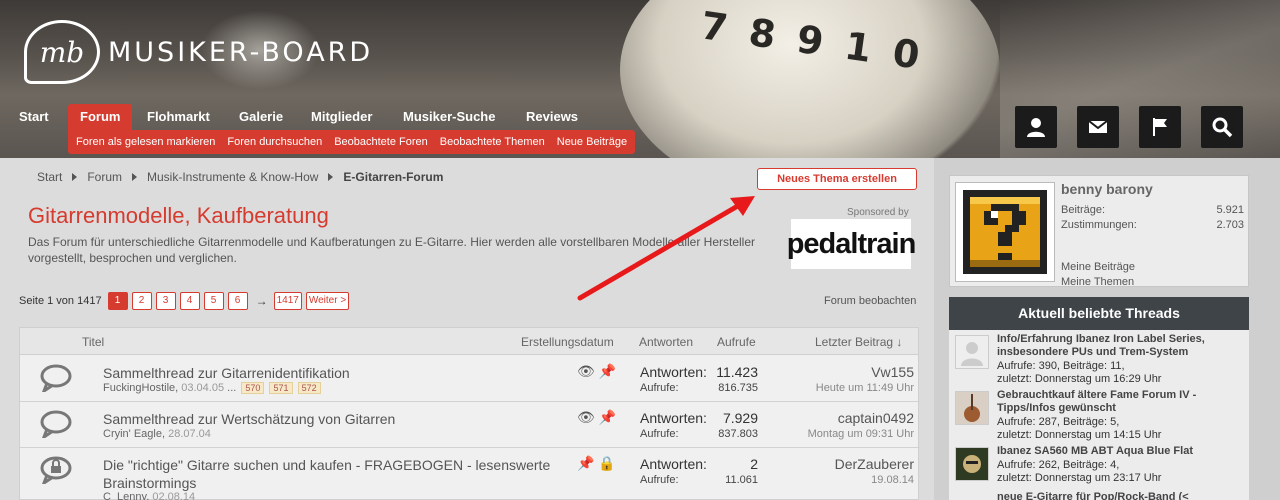 This screenshot has height=500, width=1280. Describe the element at coordinates (198, 52) in the screenshot. I see `site-logo: mb MUSIKER-BOARD` at that location.